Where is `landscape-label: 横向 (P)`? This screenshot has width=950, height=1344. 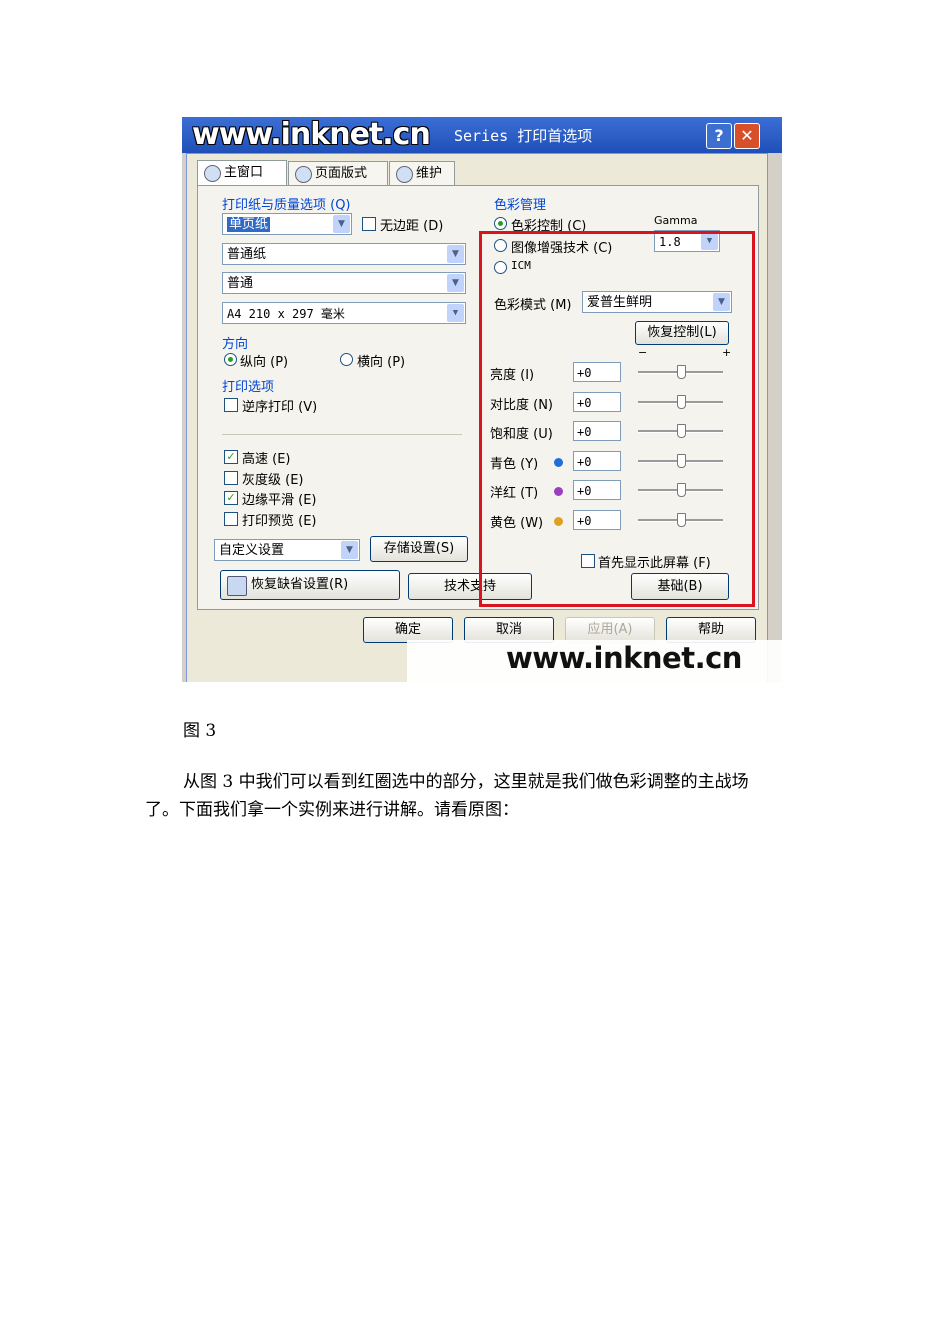
landscape-label: 横向 (P) is located at coordinates (381, 362).